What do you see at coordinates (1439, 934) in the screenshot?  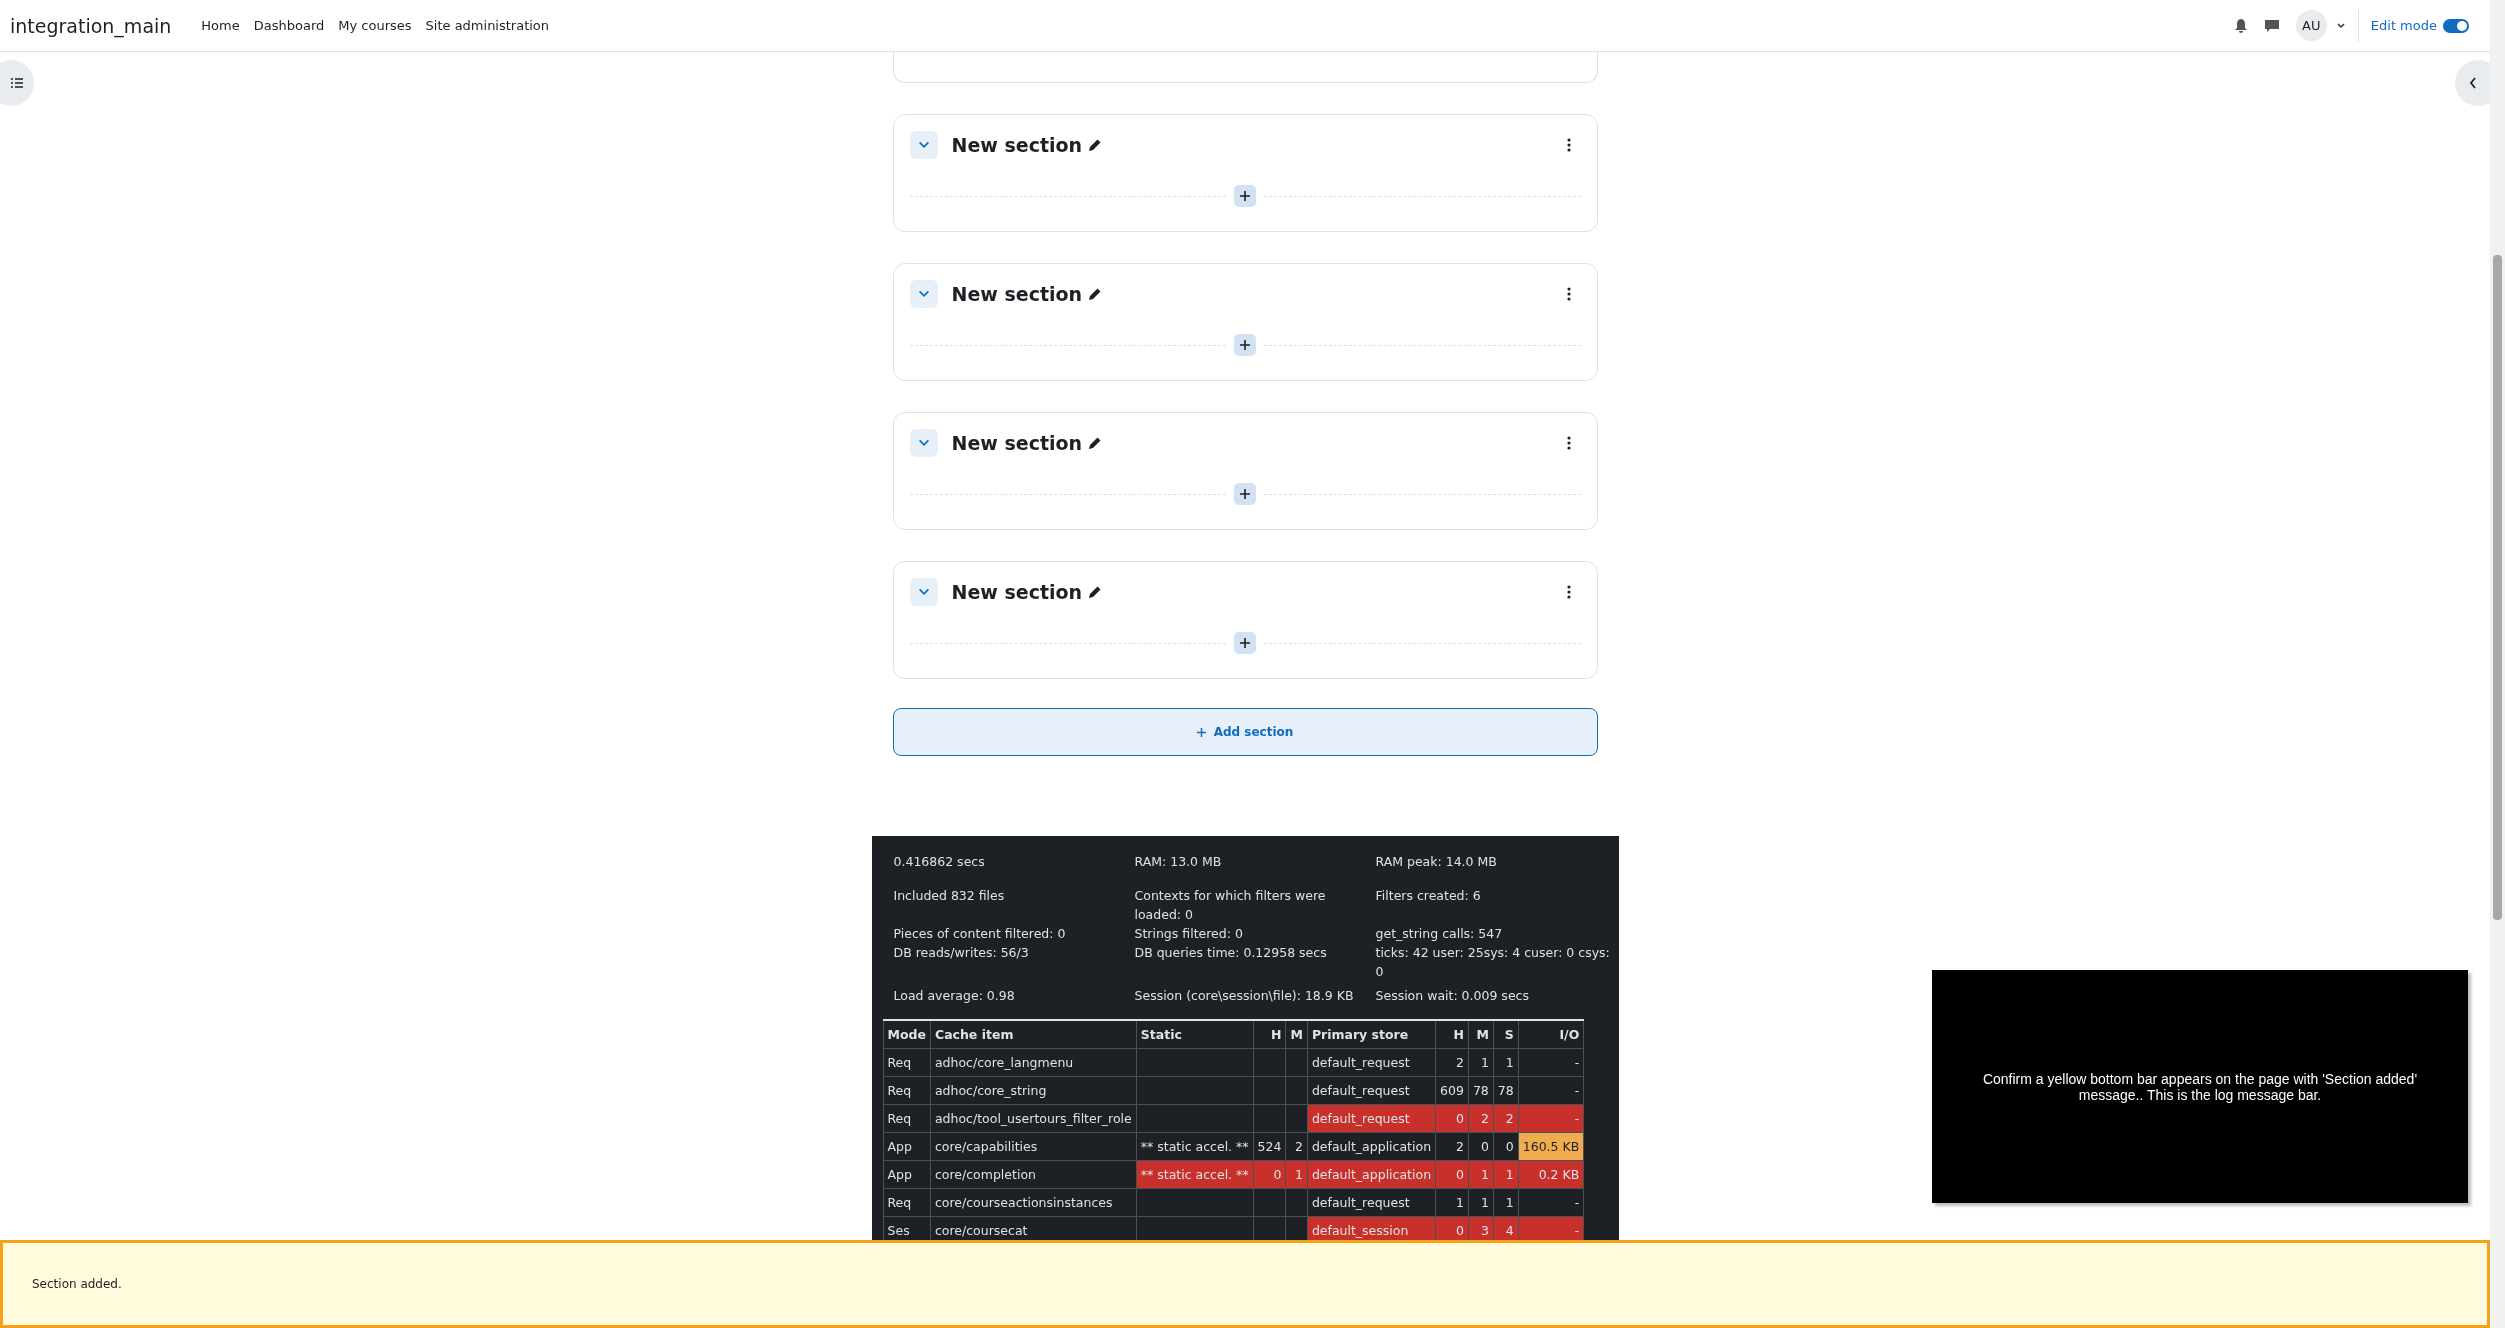 I see `performance-stat: get_string calls: 547` at bounding box center [1439, 934].